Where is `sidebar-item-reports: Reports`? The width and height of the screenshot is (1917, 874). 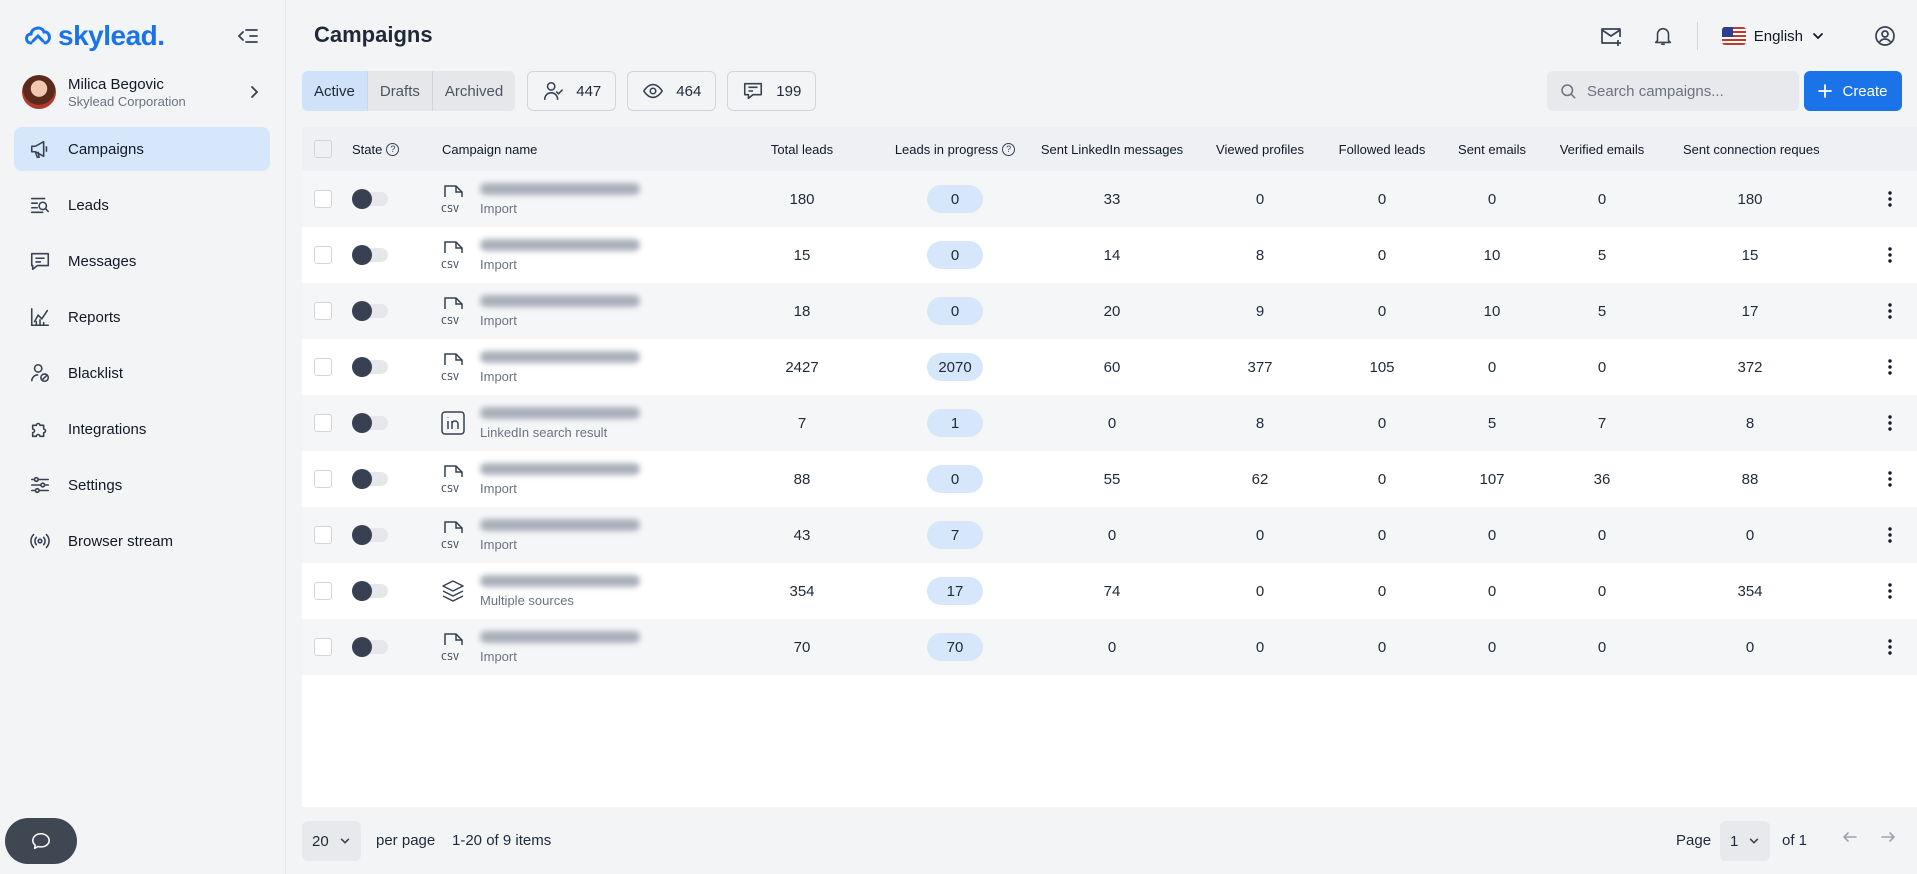
sidebar-item-reports: Reports is located at coordinates (142, 317).